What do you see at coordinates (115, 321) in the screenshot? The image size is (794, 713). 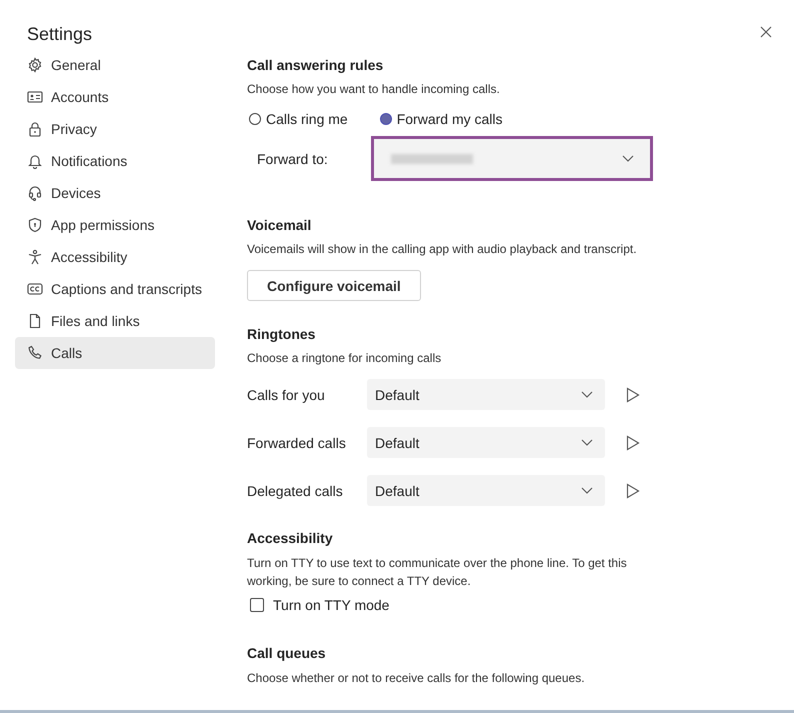 I see `sidebar-item: Files and links` at bounding box center [115, 321].